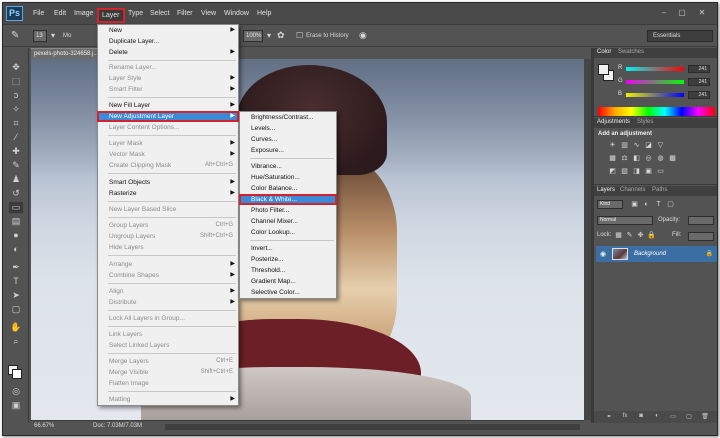 The height and width of the screenshot is (438, 720). Describe the element at coordinates (610, 204) in the screenshot. I see `layer-filter-kind: Kind` at that location.